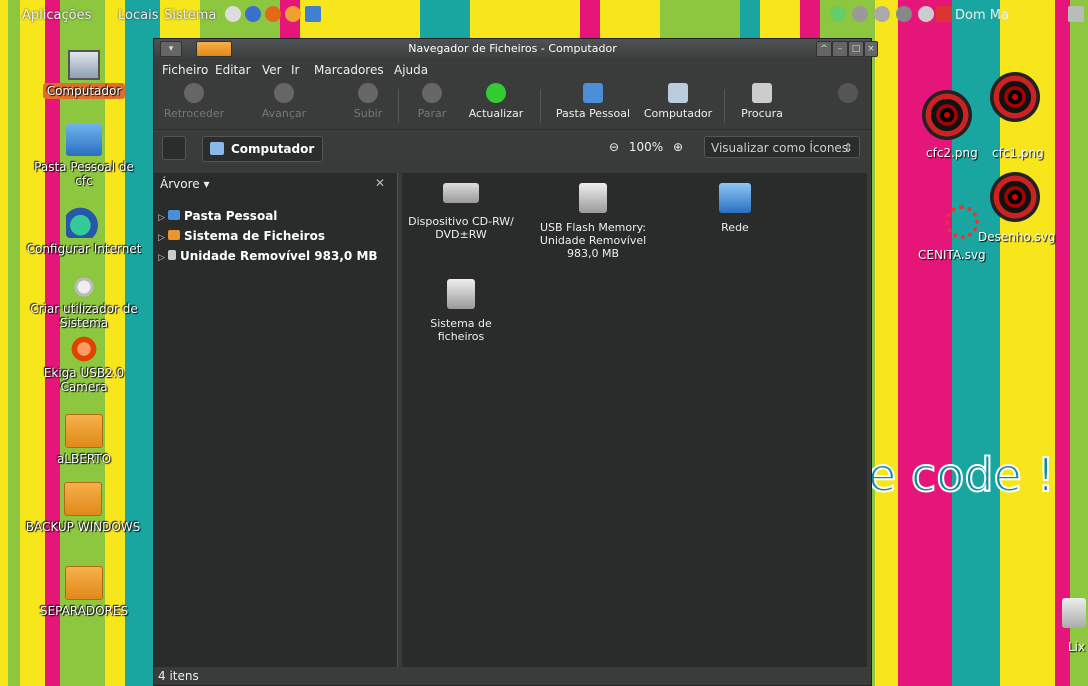  Describe the element at coordinates (614, 147) in the screenshot. I see `zoom-out-icon: ⊖` at that location.